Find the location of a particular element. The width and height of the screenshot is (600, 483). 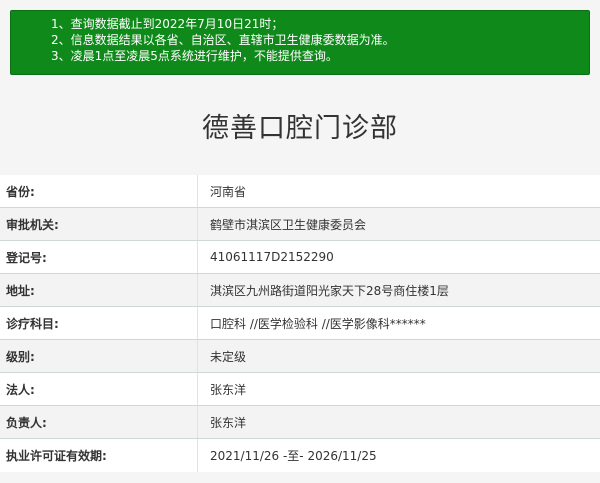

detail-label: 诊疗科目: is located at coordinates (99, 323).